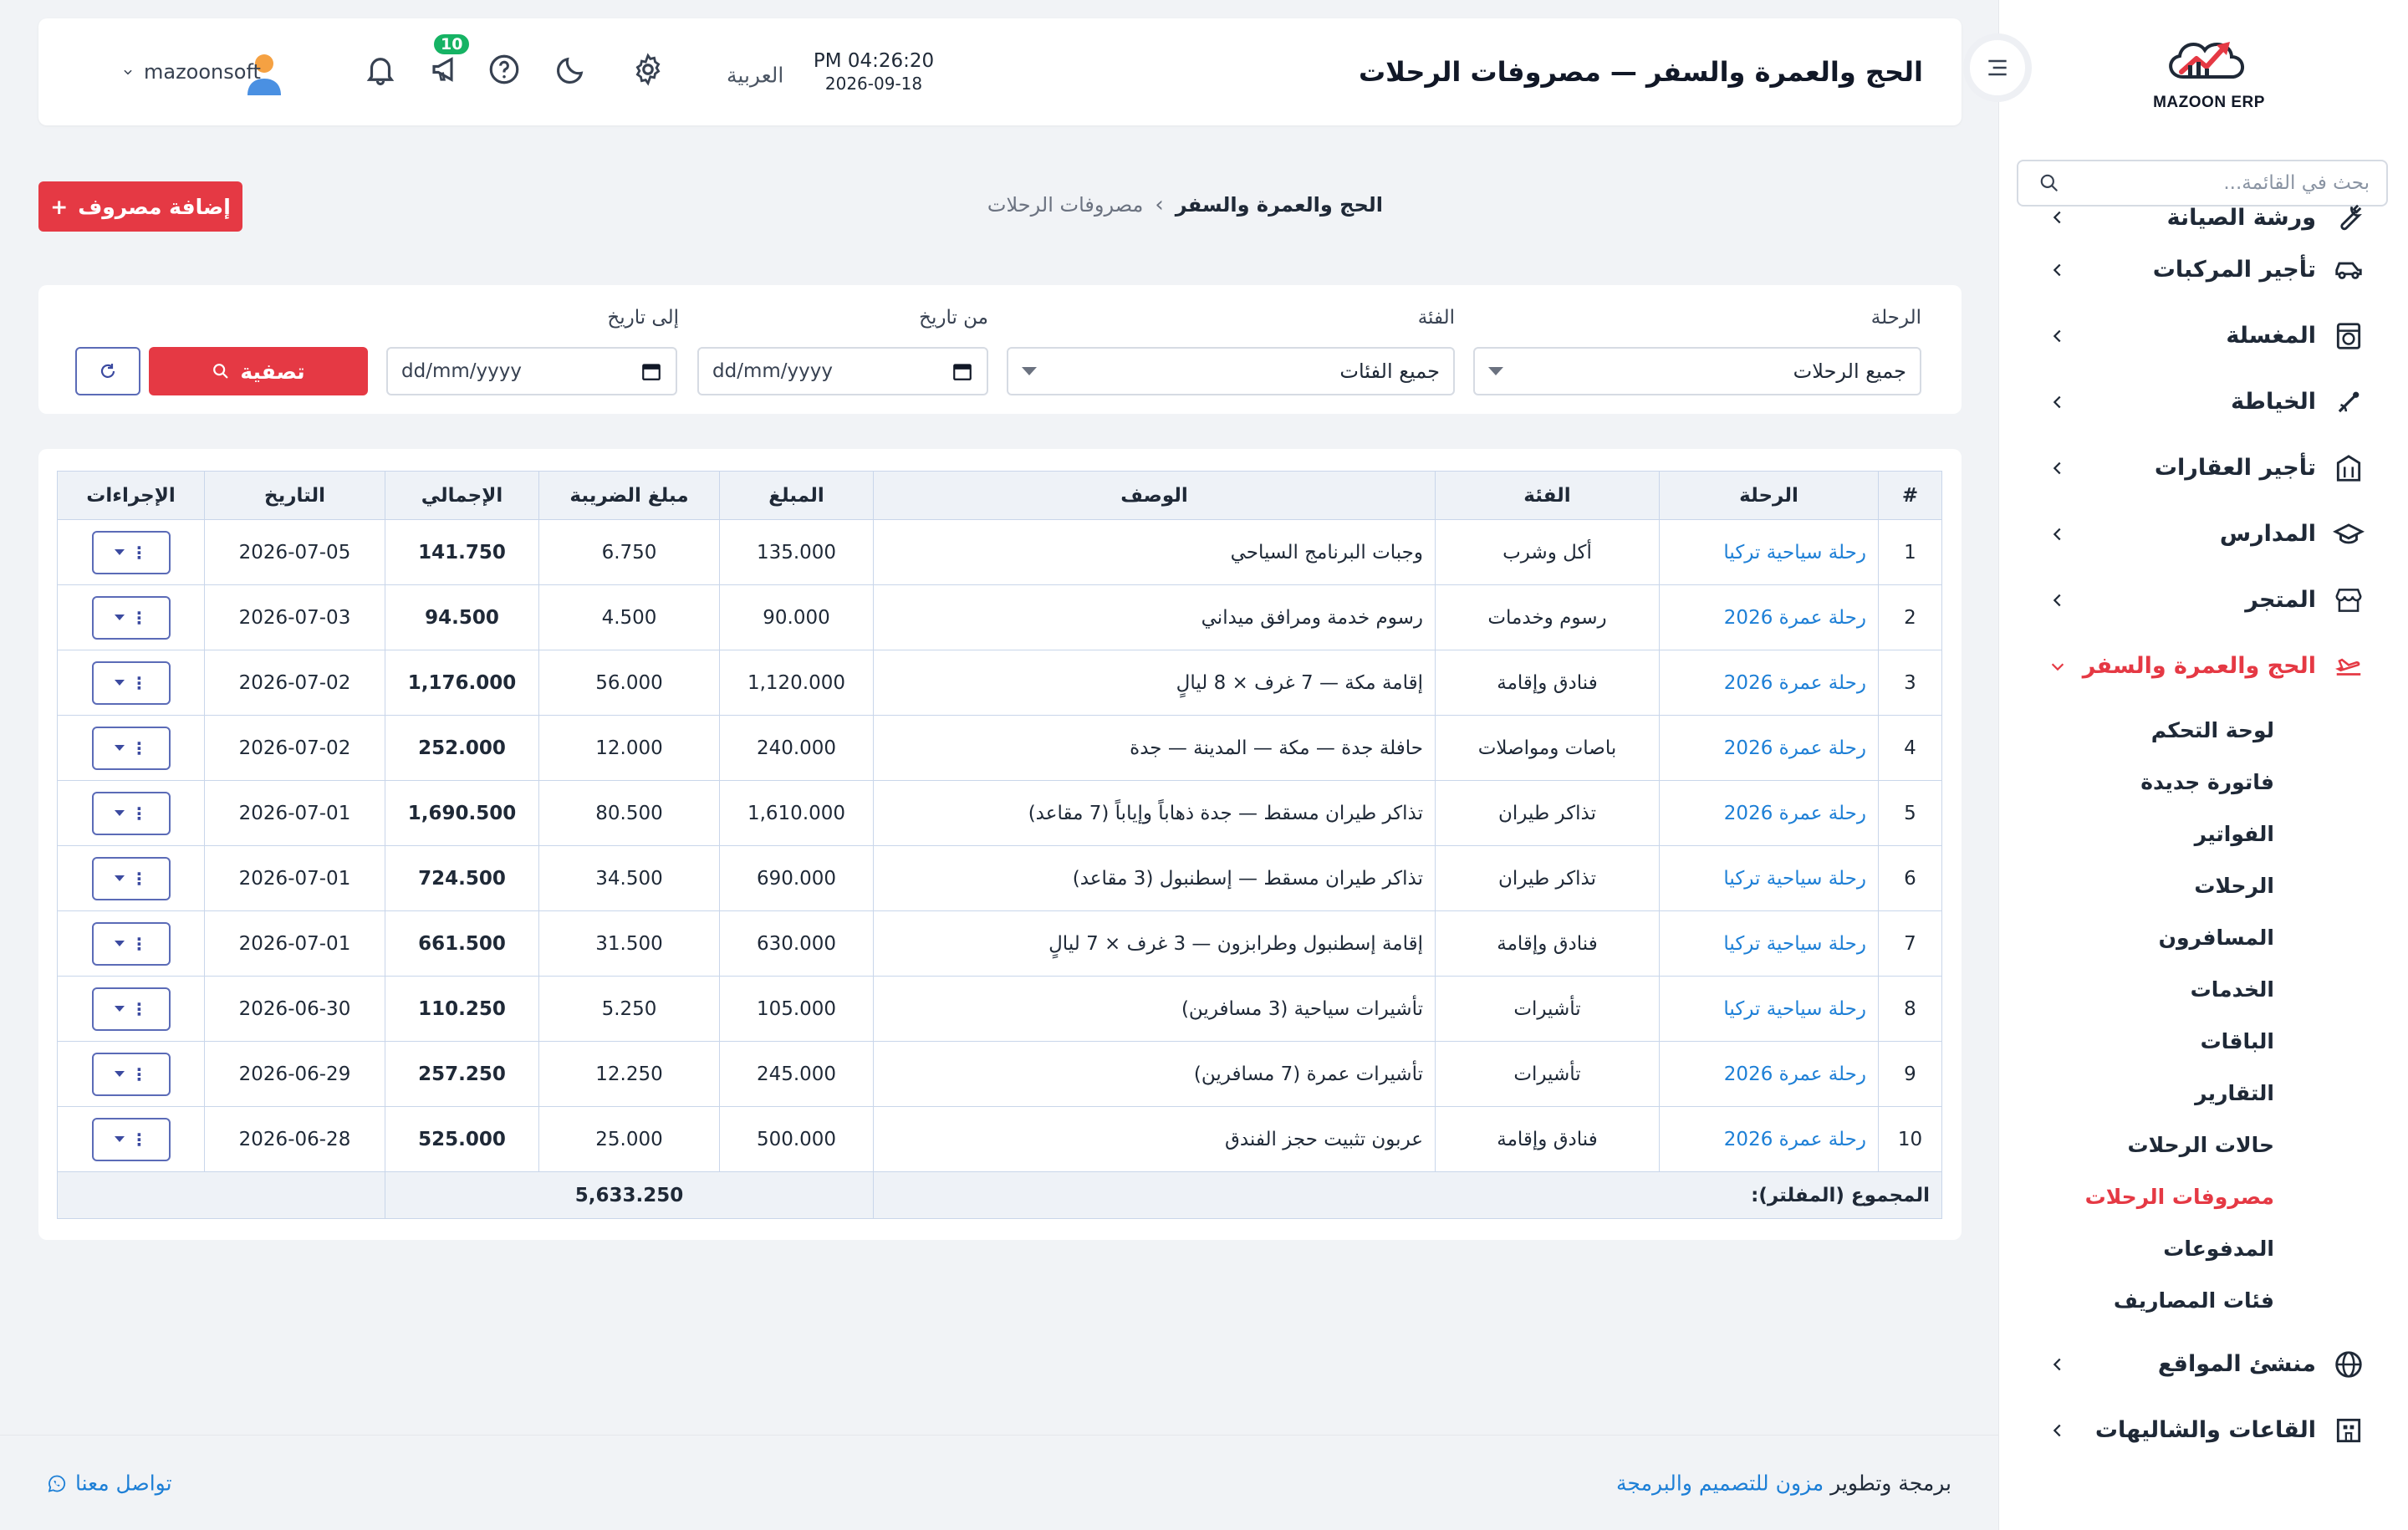 The image size is (2408, 1530). Describe the element at coordinates (57, 1483) in the screenshot. I see `whatsapp-icon` at that location.